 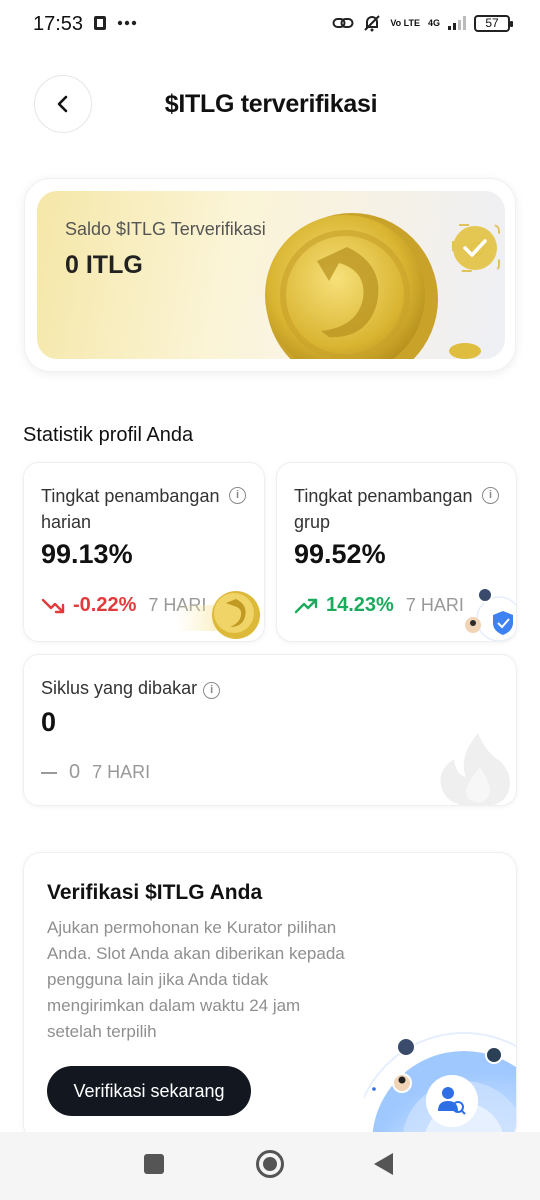 I want to click on trend-down-icon, so click(x=53, y=605).